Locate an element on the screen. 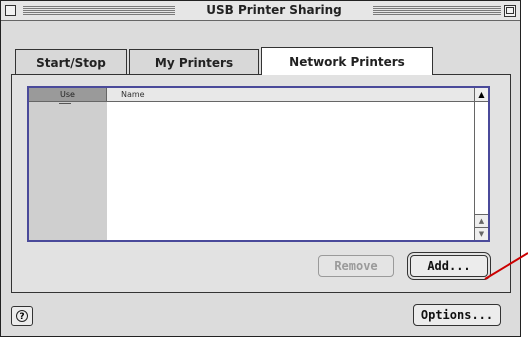  scrollbar-top-icon: ▲ is located at coordinates (481, 95).